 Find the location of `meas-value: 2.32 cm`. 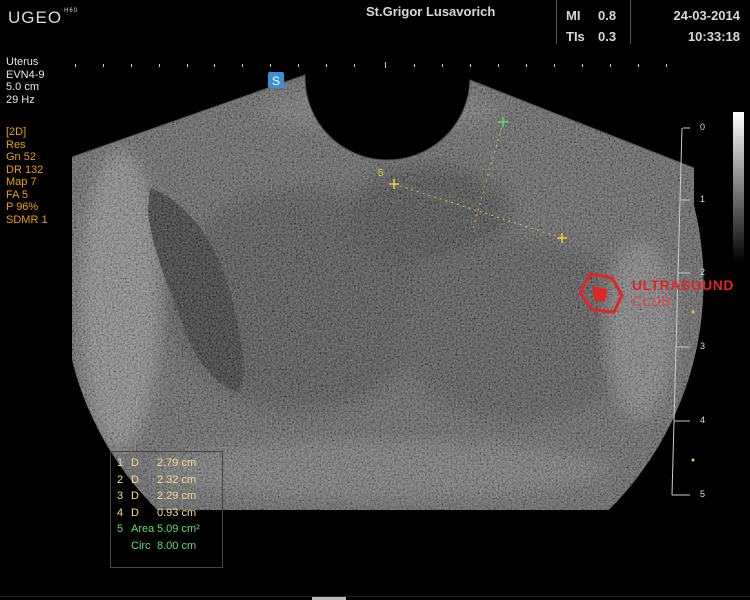

meas-value: 2.32 cm is located at coordinates (177, 479).